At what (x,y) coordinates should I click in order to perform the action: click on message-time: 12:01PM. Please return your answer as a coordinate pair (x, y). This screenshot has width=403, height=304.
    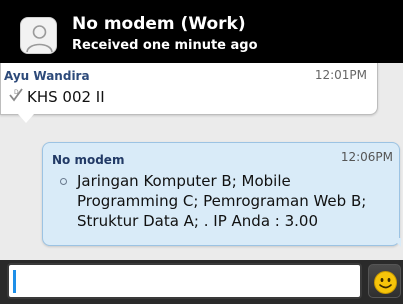
    Looking at the image, I should click on (340, 75).